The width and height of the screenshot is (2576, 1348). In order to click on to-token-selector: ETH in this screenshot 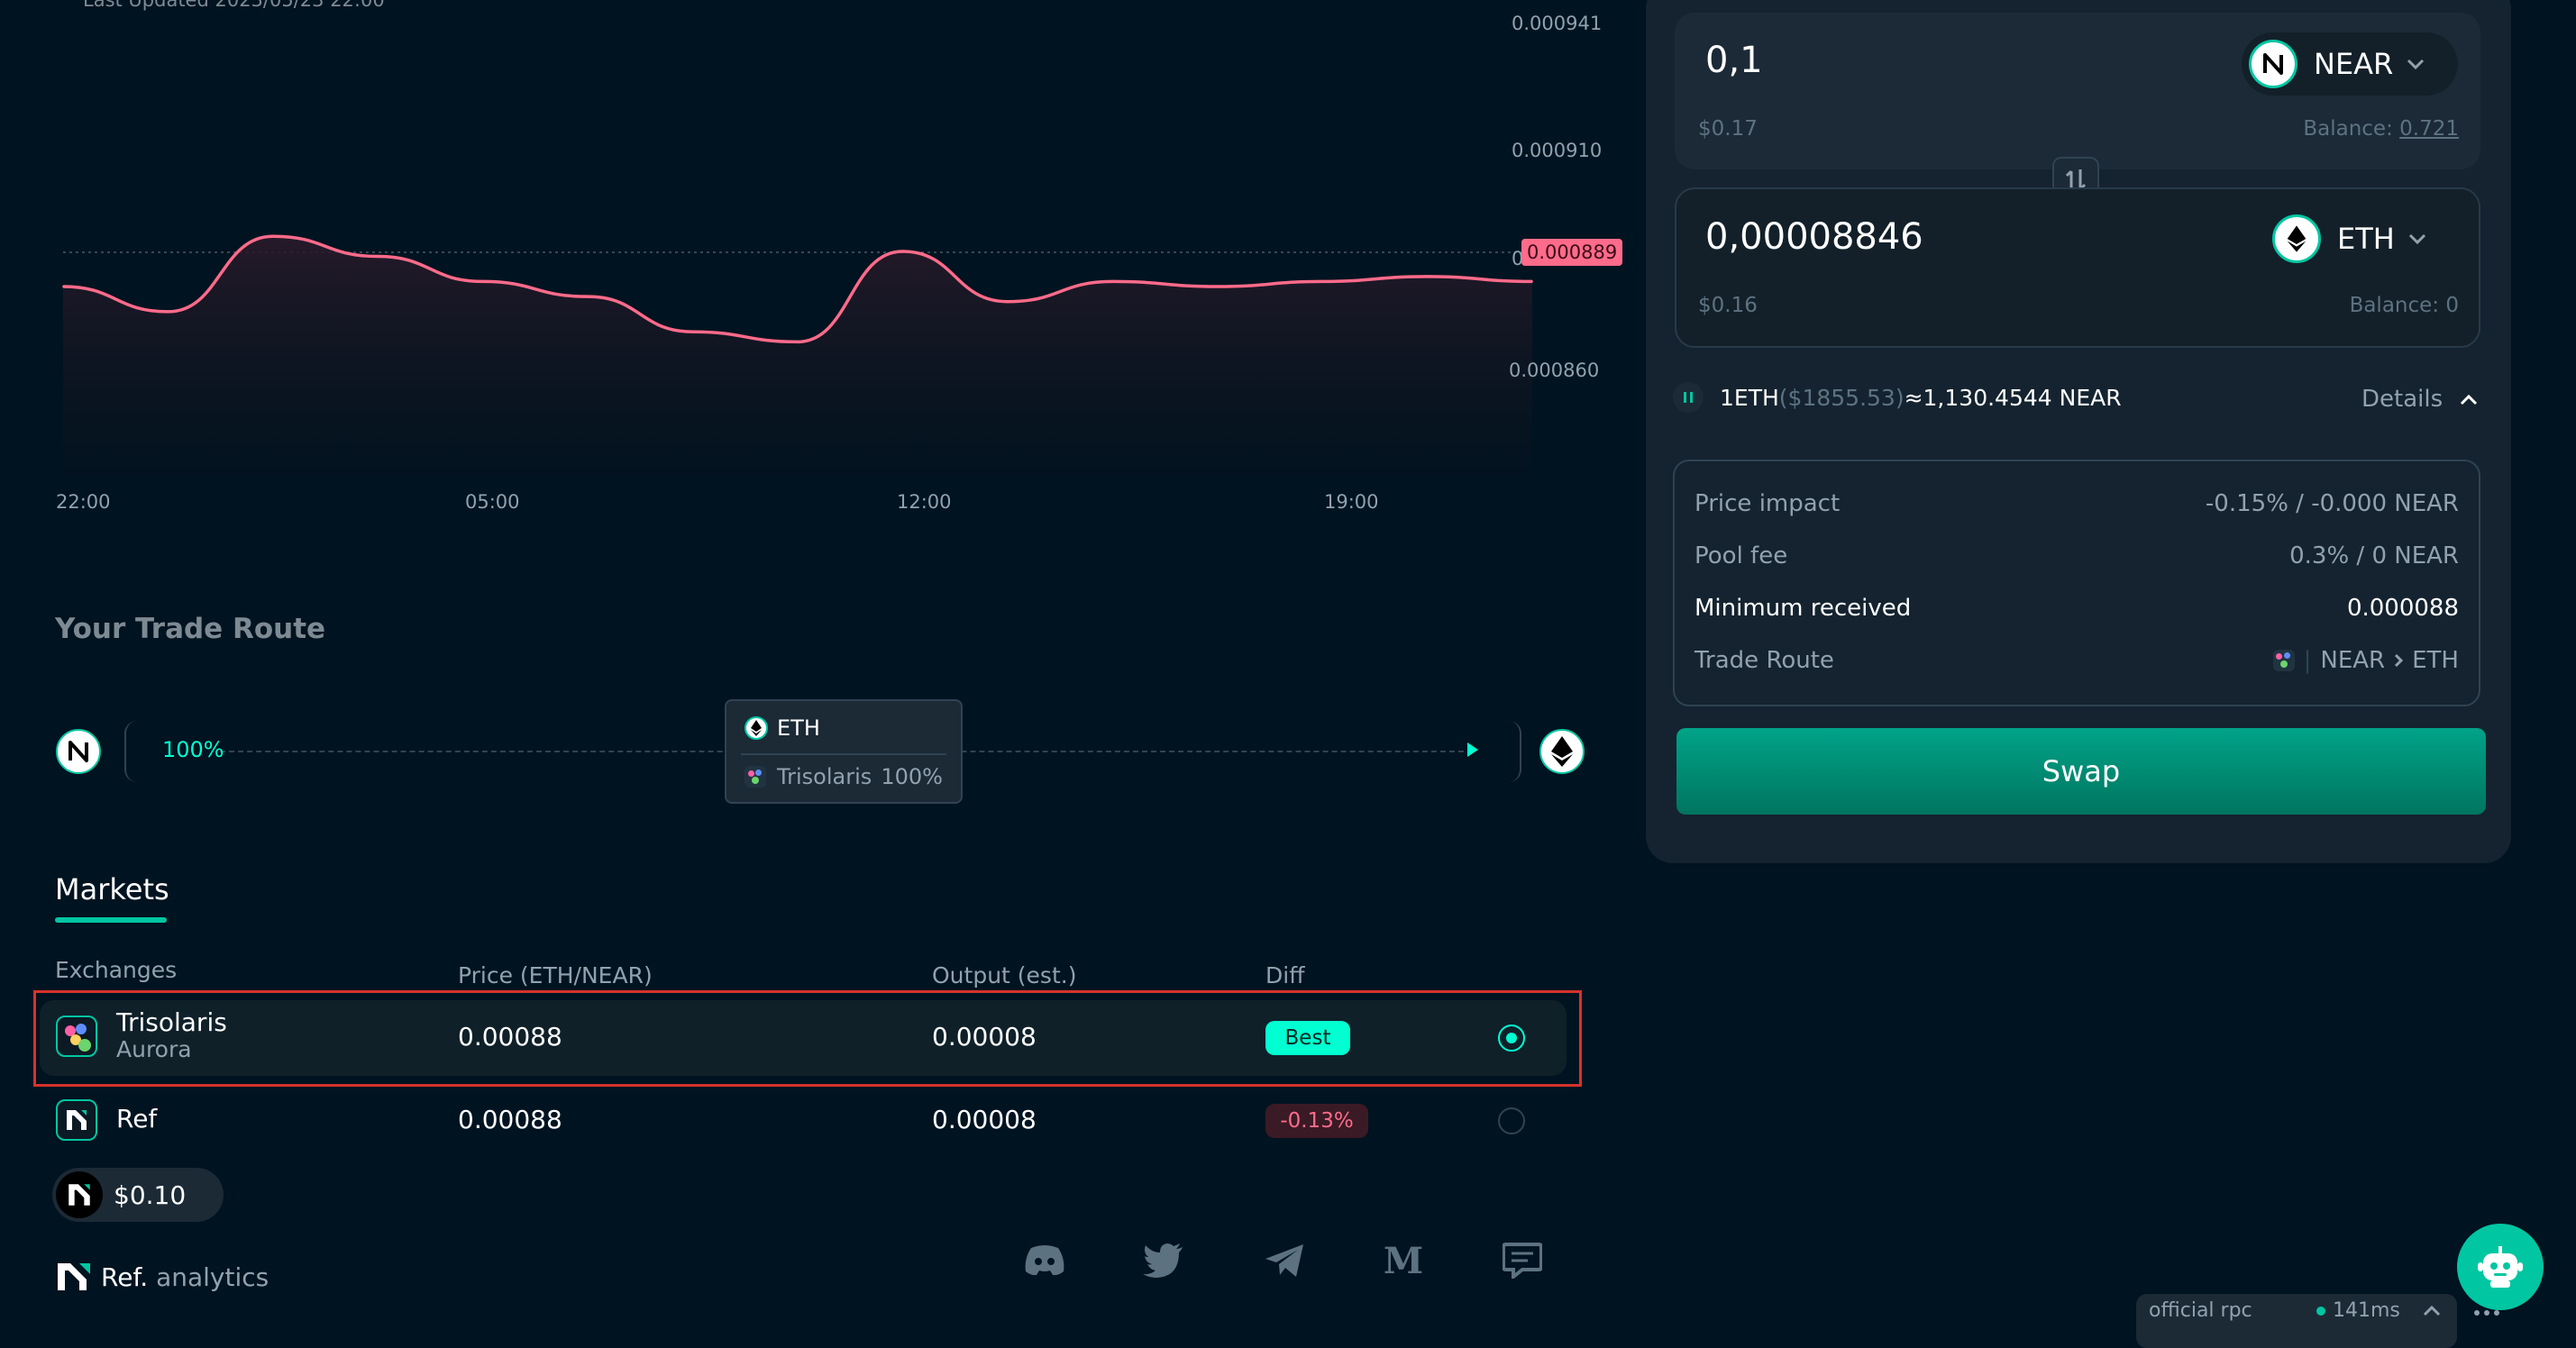, I will do `click(2361, 238)`.